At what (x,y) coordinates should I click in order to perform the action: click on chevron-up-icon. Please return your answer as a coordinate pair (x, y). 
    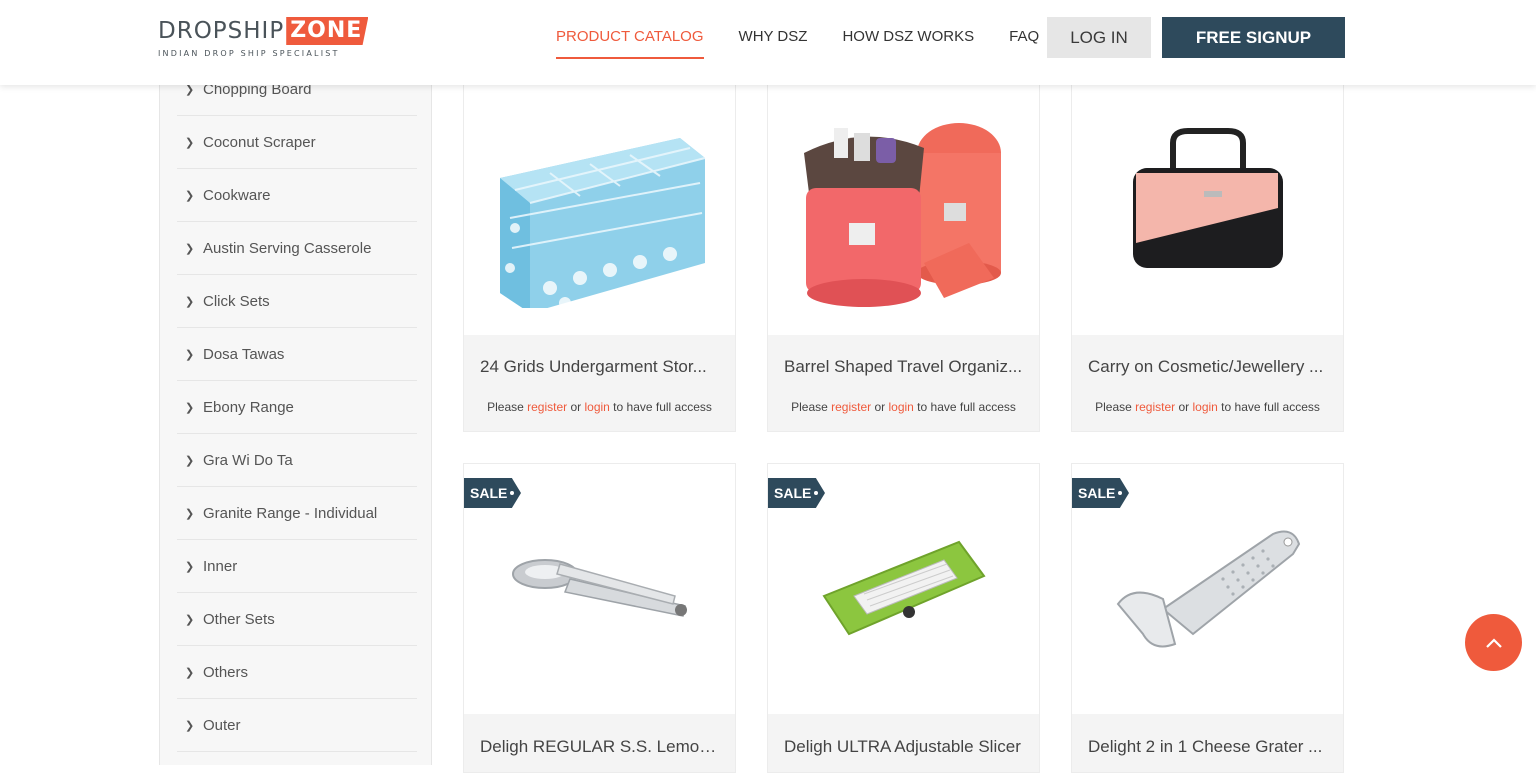
    Looking at the image, I should click on (1493, 642).